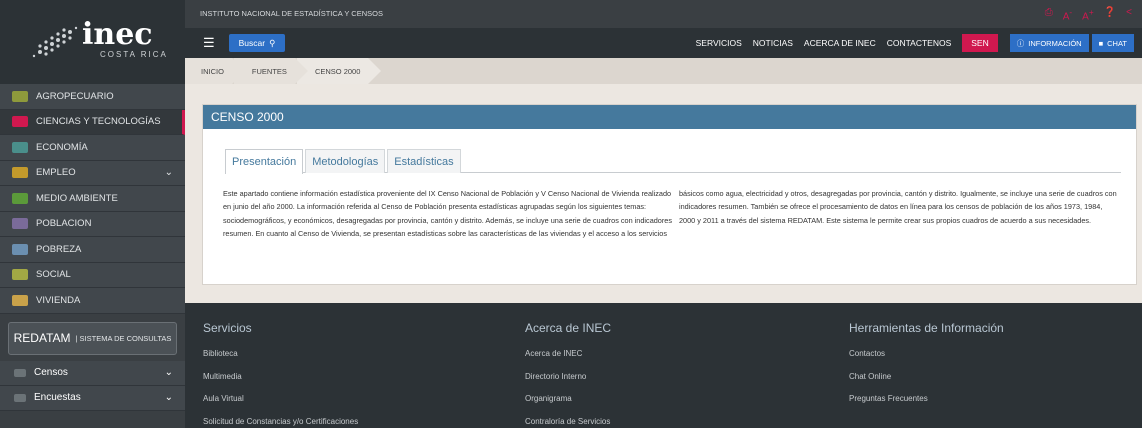 The image size is (1142, 428). Describe the element at coordinates (92, 148) in the screenshot. I see `sidebar-item-economia: ECONOMÍA` at that location.